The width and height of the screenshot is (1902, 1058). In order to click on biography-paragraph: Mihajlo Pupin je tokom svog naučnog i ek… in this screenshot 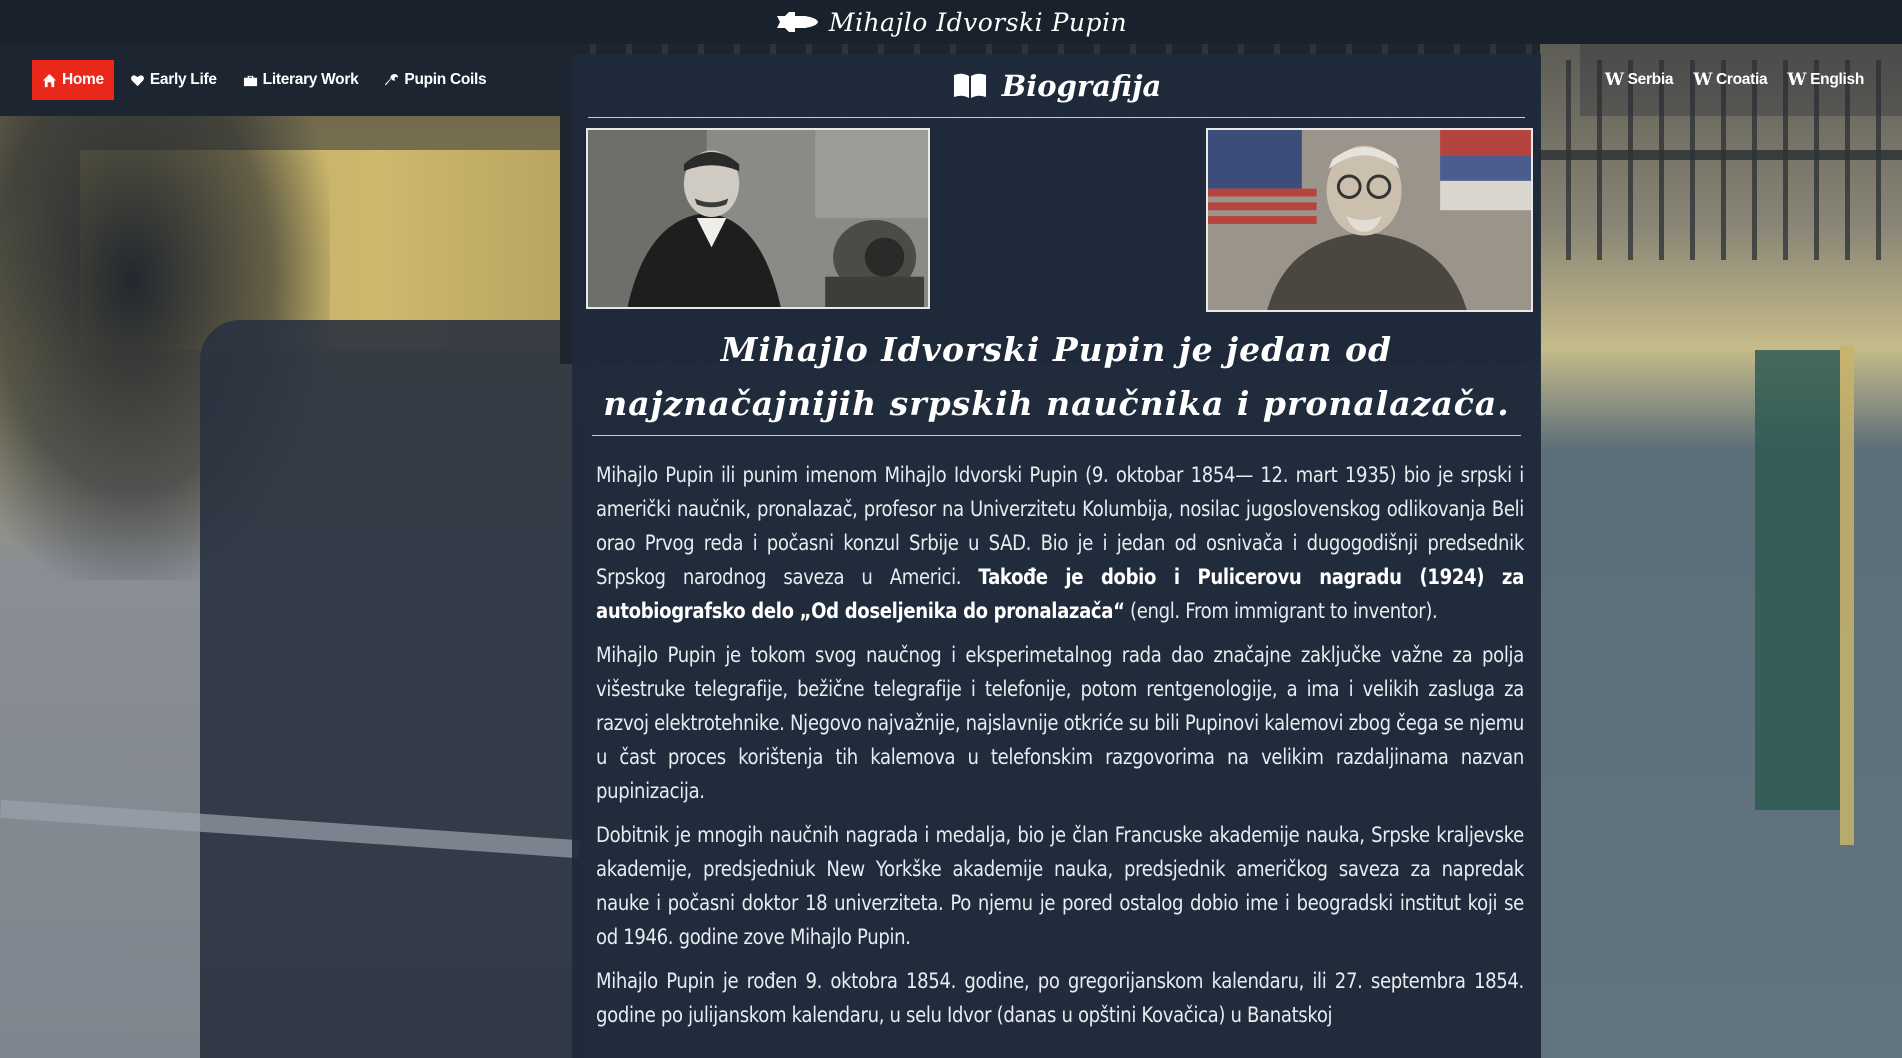, I will do `click(1060, 723)`.